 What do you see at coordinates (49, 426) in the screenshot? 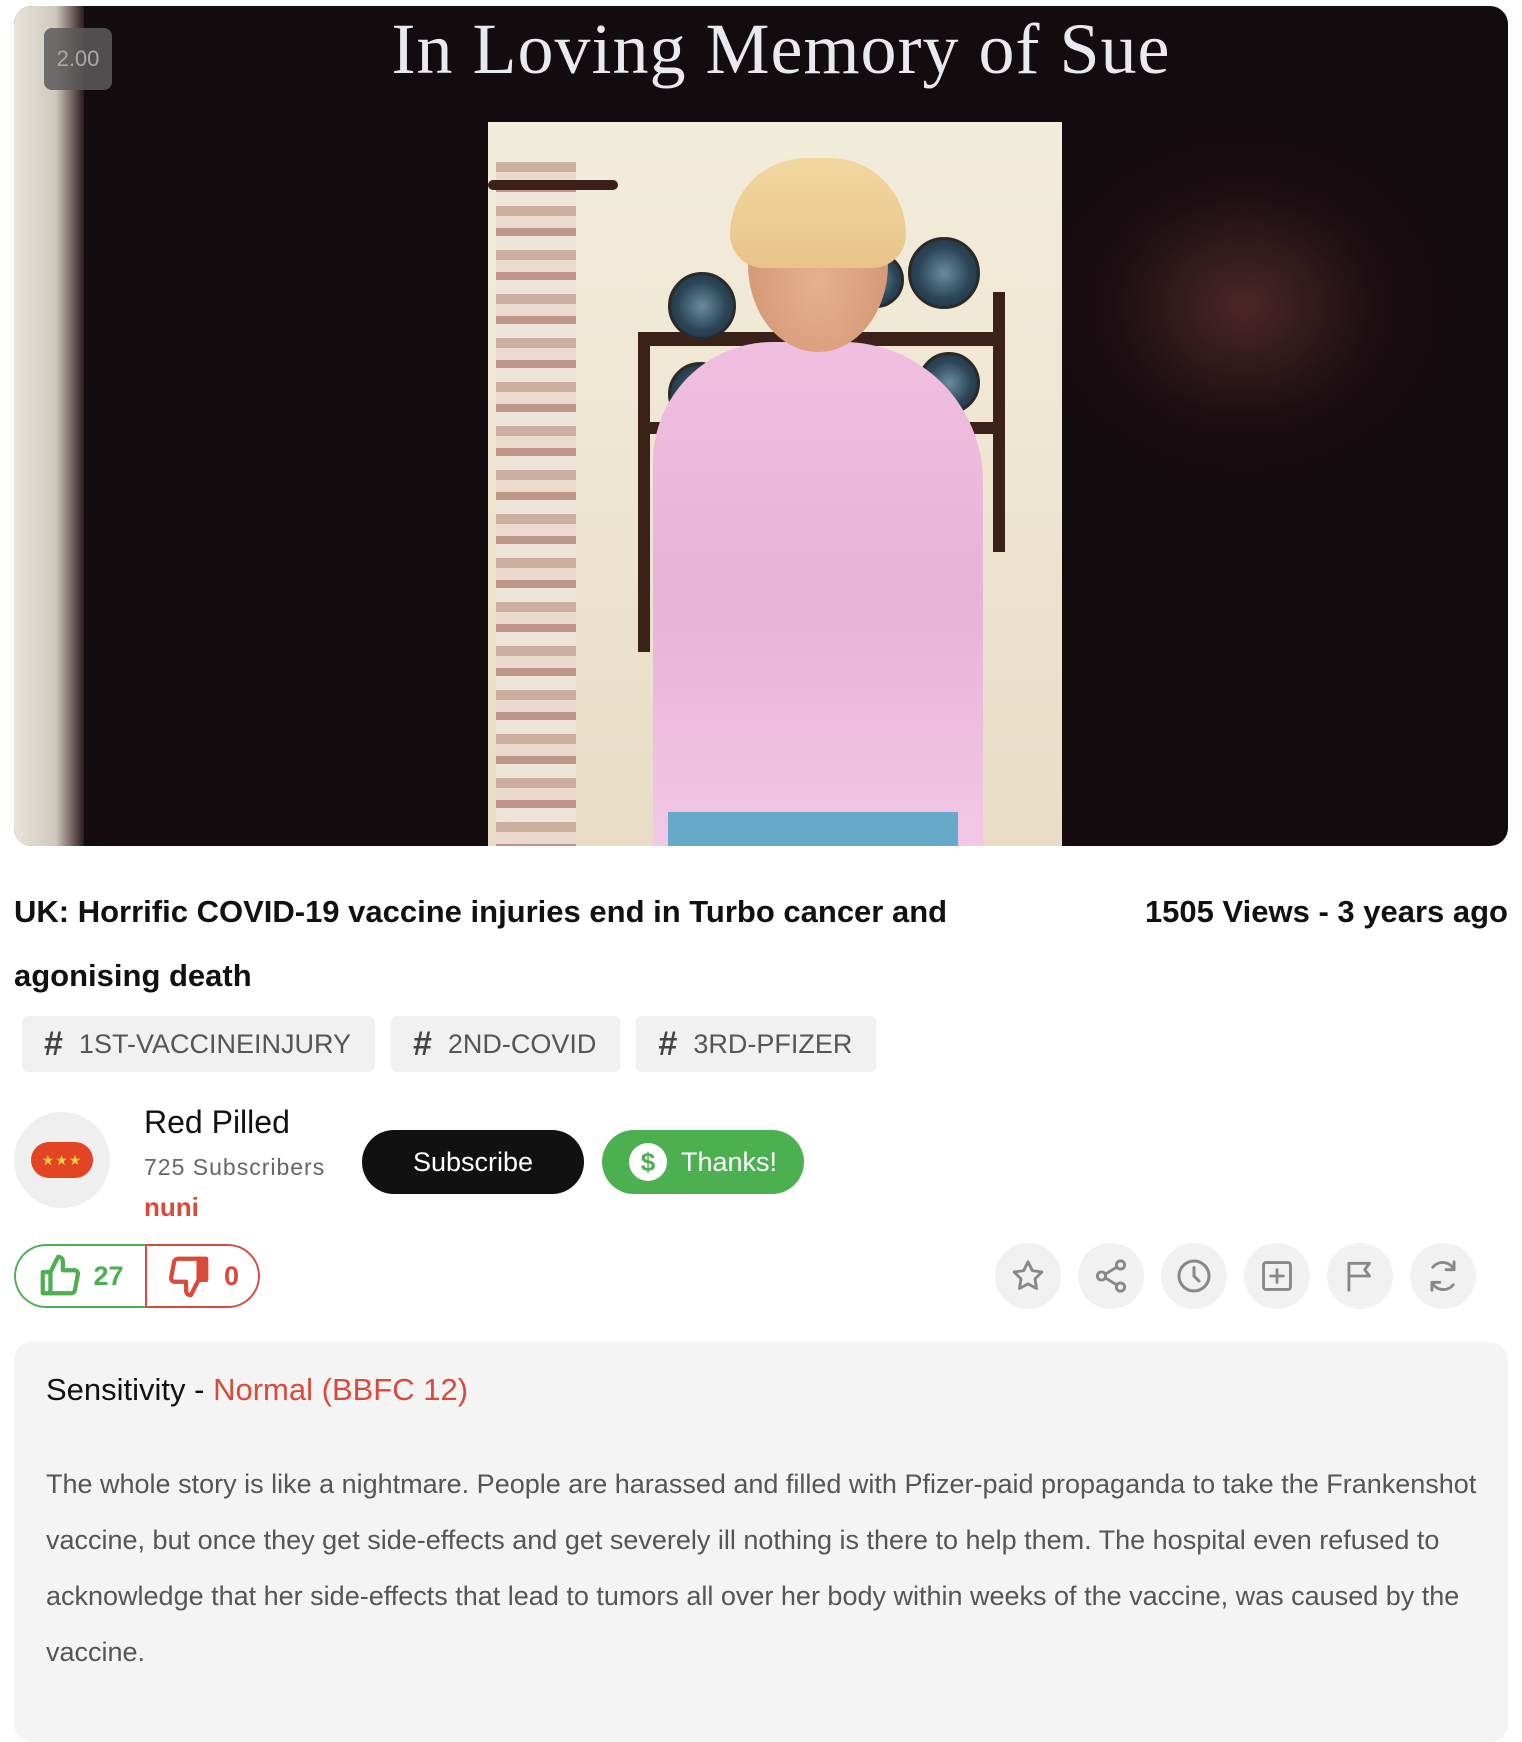
I see `video-frame-wall` at bounding box center [49, 426].